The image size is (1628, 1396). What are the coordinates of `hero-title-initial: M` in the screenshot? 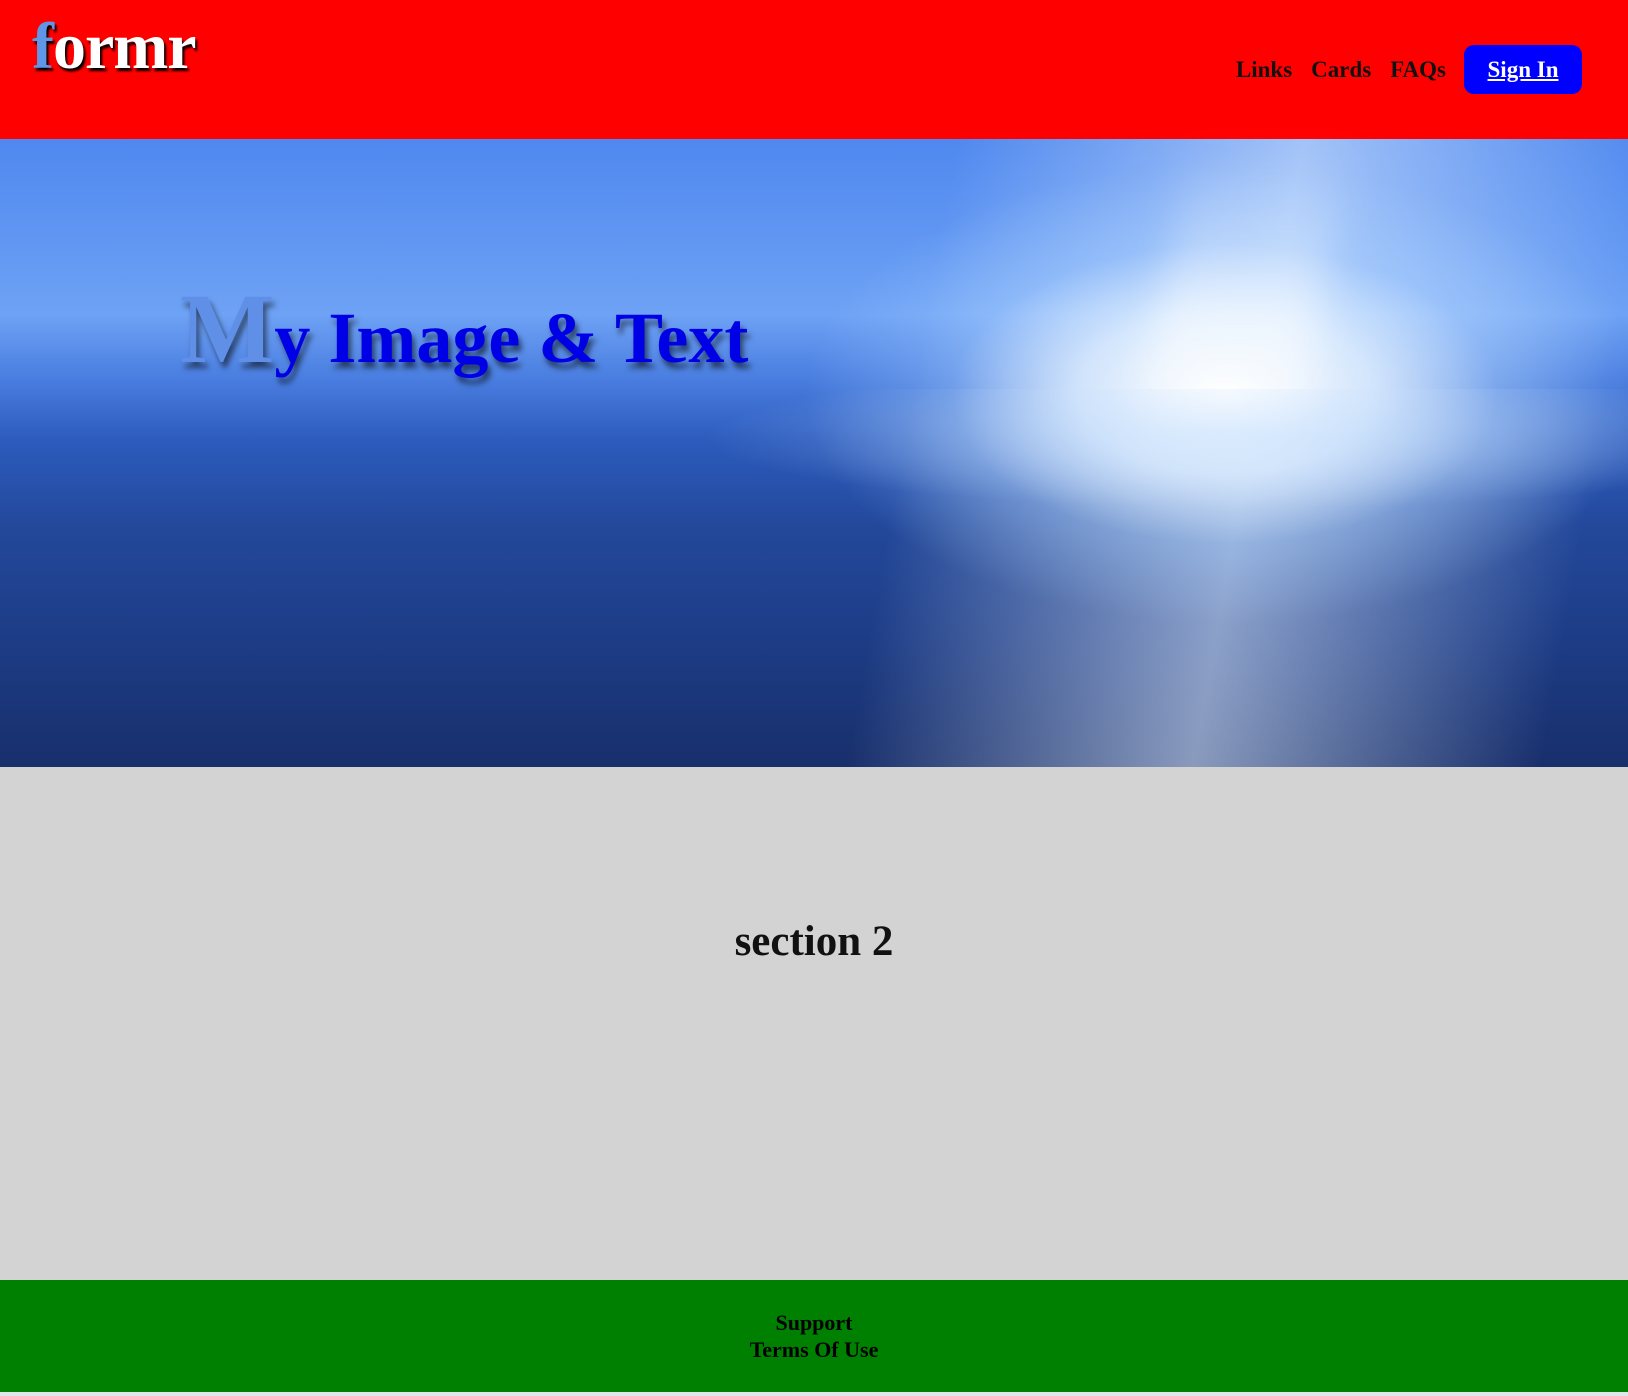 It's located at (227, 328).